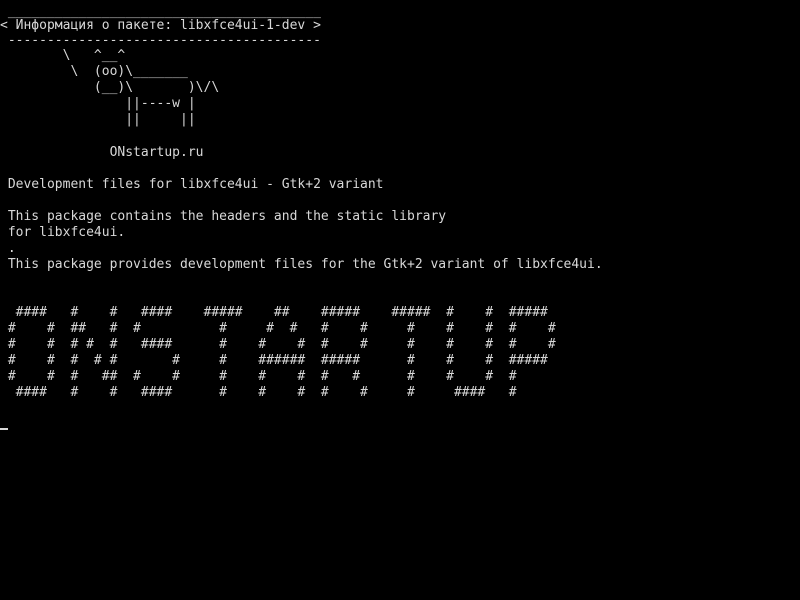 The width and height of the screenshot is (800, 600). Describe the element at coordinates (278, 328) in the screenshot. I see `ascii-banner-row: # # ## # # # # # # # # # # # #` at that location.